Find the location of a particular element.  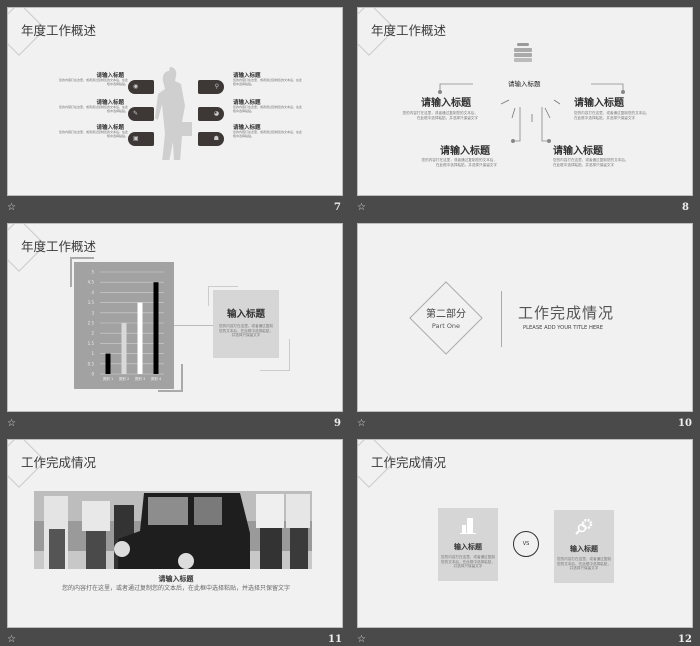

connector-lines is located at coordinates (531, 113).